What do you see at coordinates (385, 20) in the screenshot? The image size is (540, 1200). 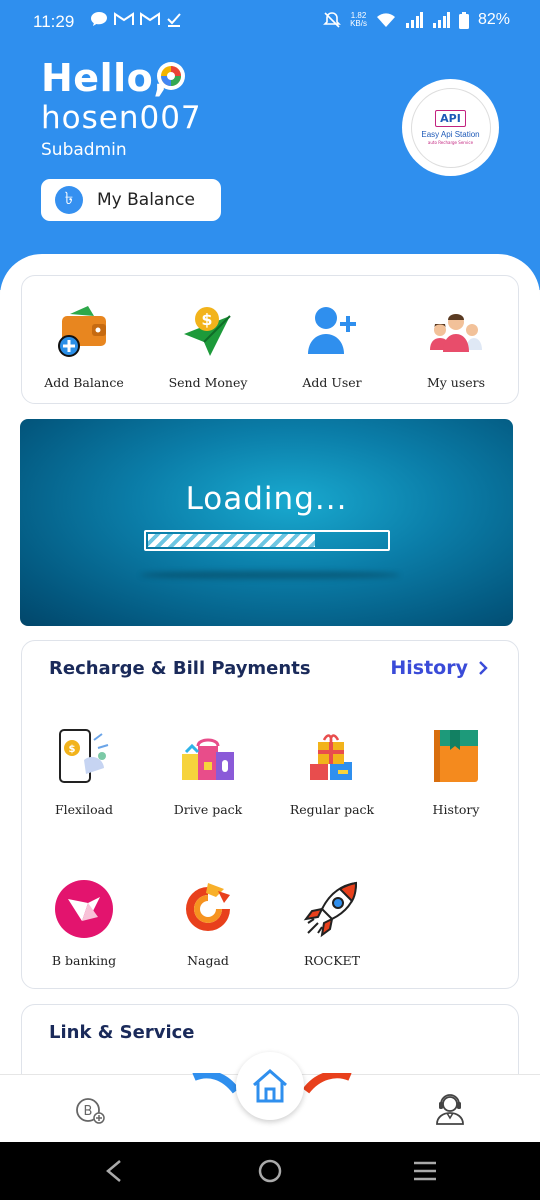 I see `wifi-icon` at bounding box center [385, 20].